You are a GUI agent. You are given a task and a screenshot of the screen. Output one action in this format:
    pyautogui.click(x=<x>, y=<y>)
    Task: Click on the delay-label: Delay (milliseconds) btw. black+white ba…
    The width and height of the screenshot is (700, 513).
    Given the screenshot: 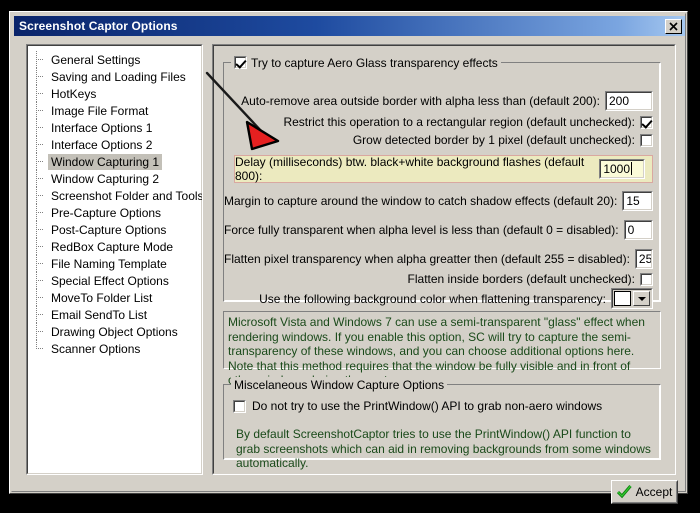 What is the action you would take?
    pyautogui.click(x=410, y=169)
    